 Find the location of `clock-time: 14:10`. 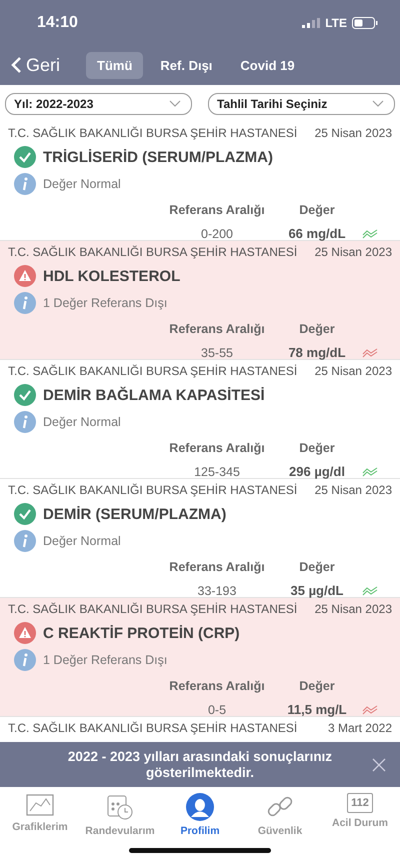

clock-time: 14:10 is located at coordinates (57, 23).